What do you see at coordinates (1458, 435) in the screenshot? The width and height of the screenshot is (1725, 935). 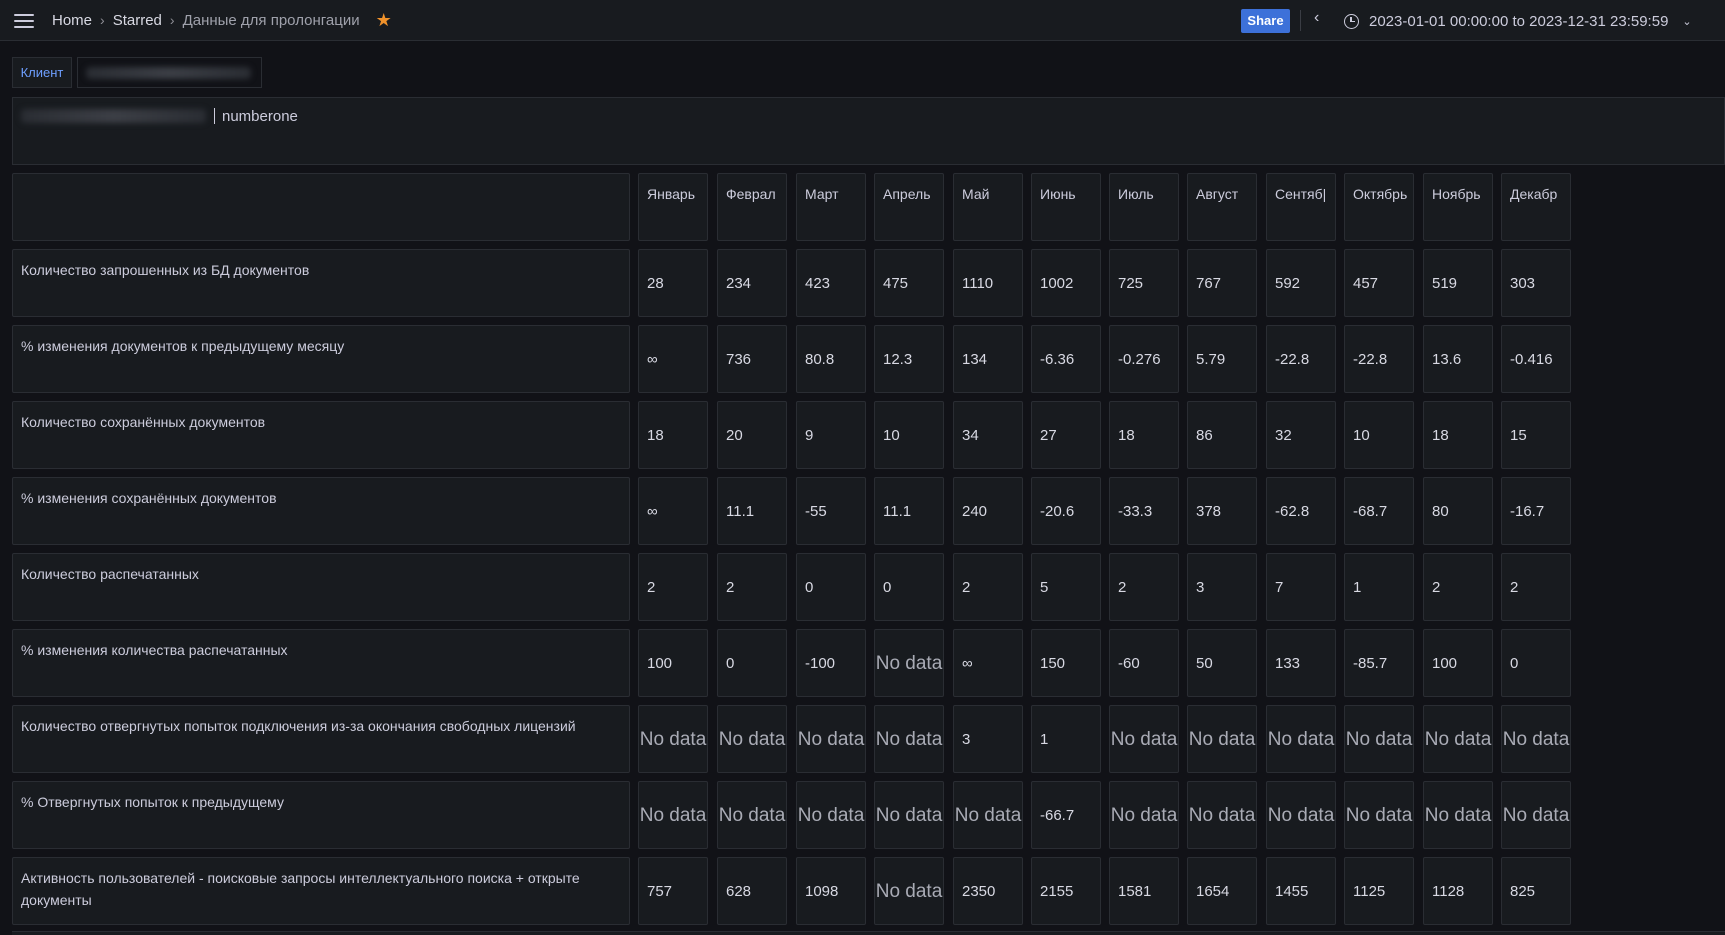 I see `stat-panel: 18` at bounding box center [1458, 435].